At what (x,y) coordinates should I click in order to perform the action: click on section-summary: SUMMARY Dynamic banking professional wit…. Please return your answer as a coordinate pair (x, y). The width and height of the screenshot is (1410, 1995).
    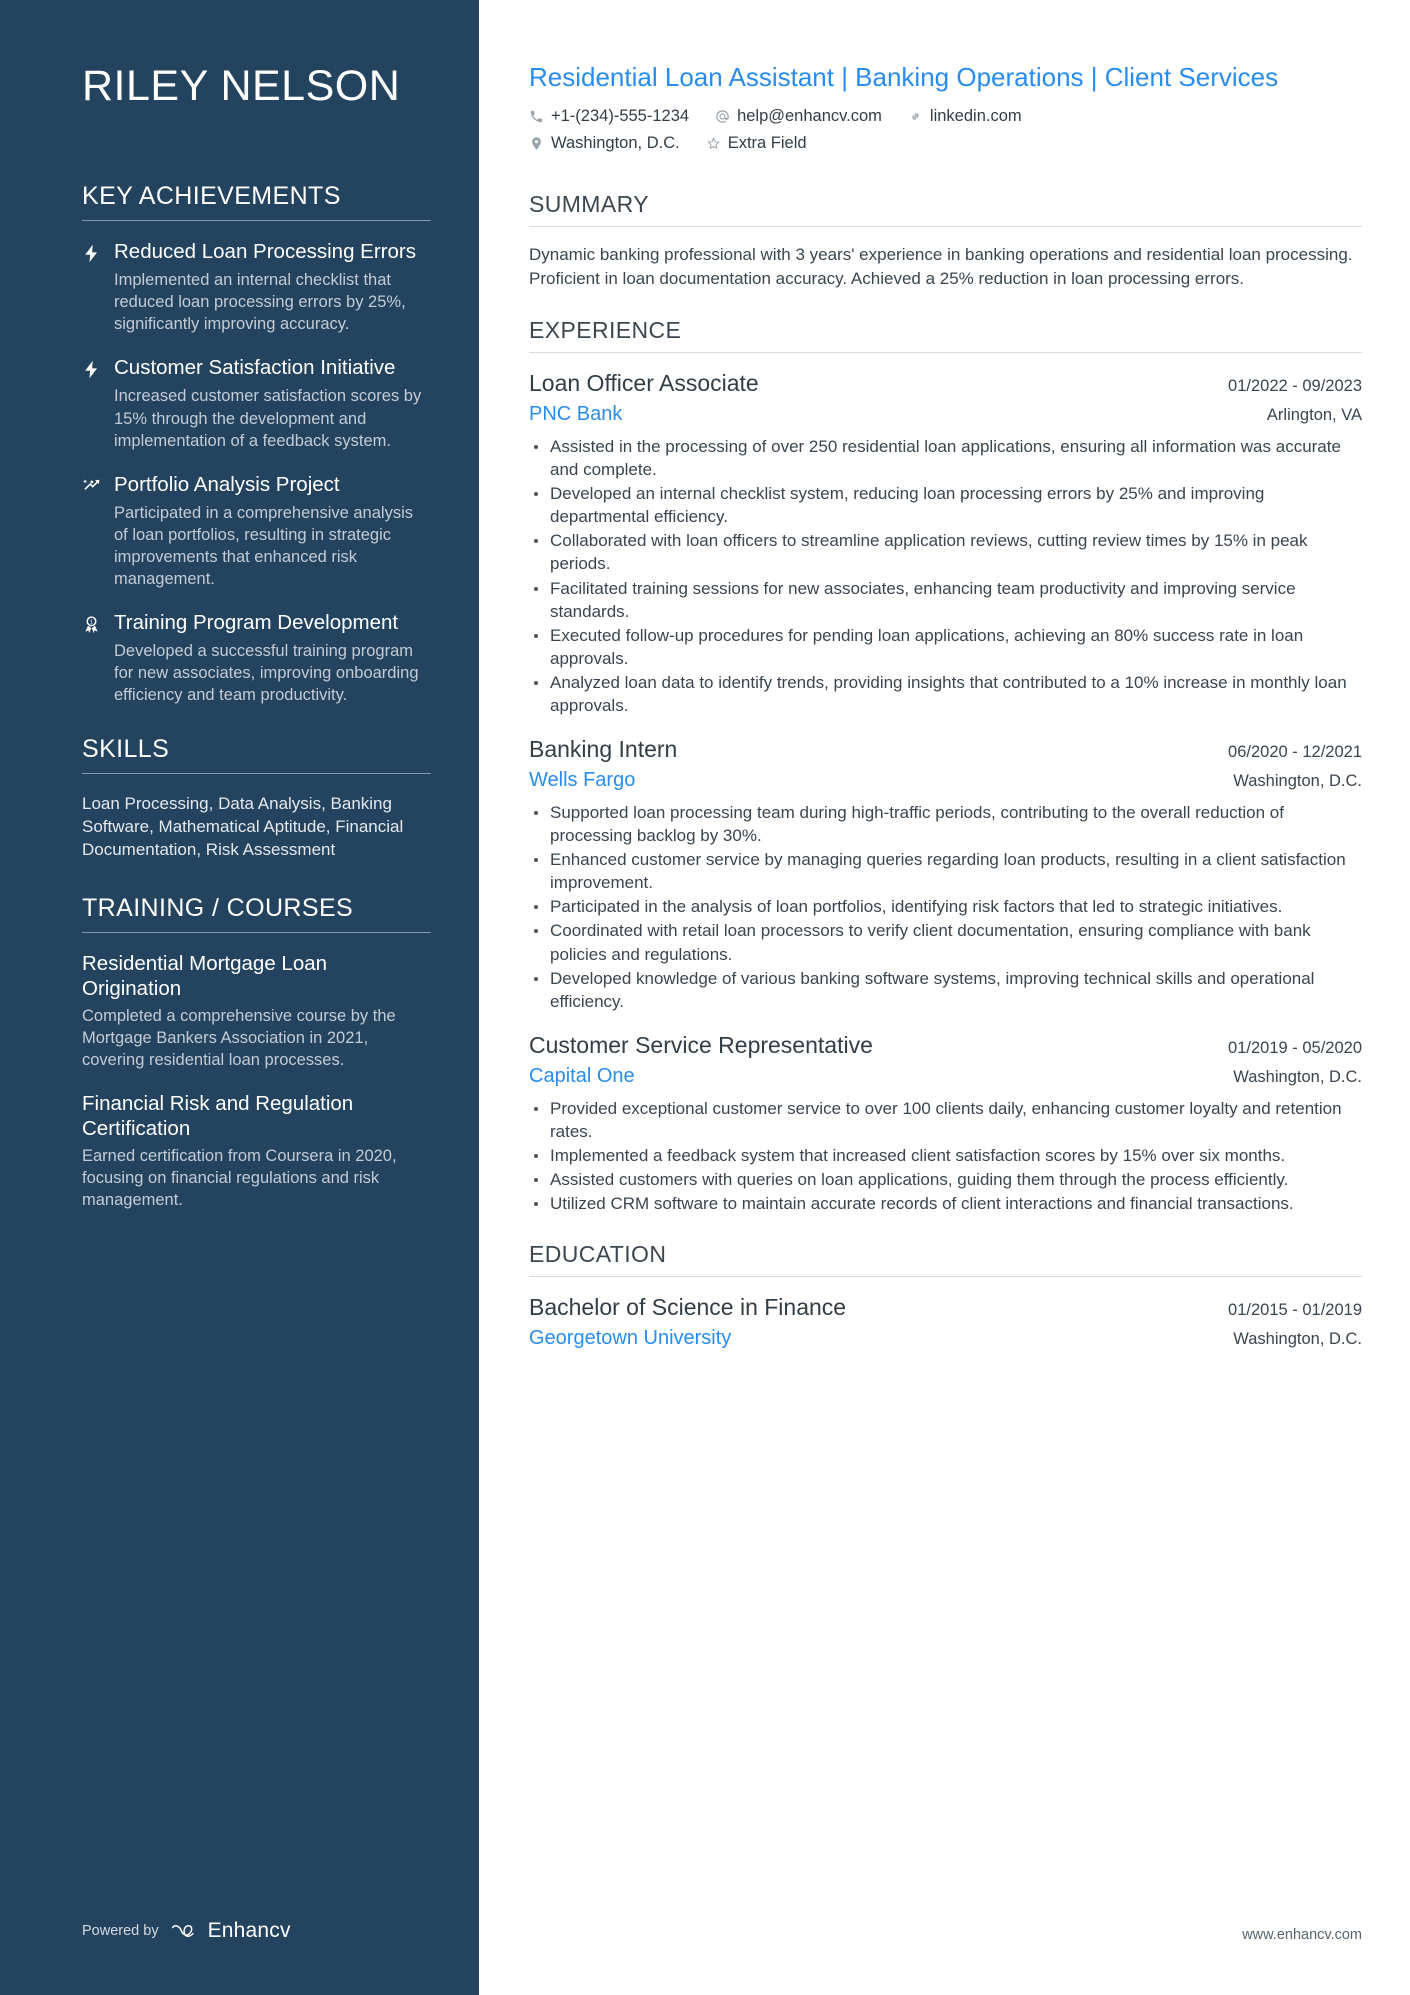
    Looking at the image, I should click on (945, 241).